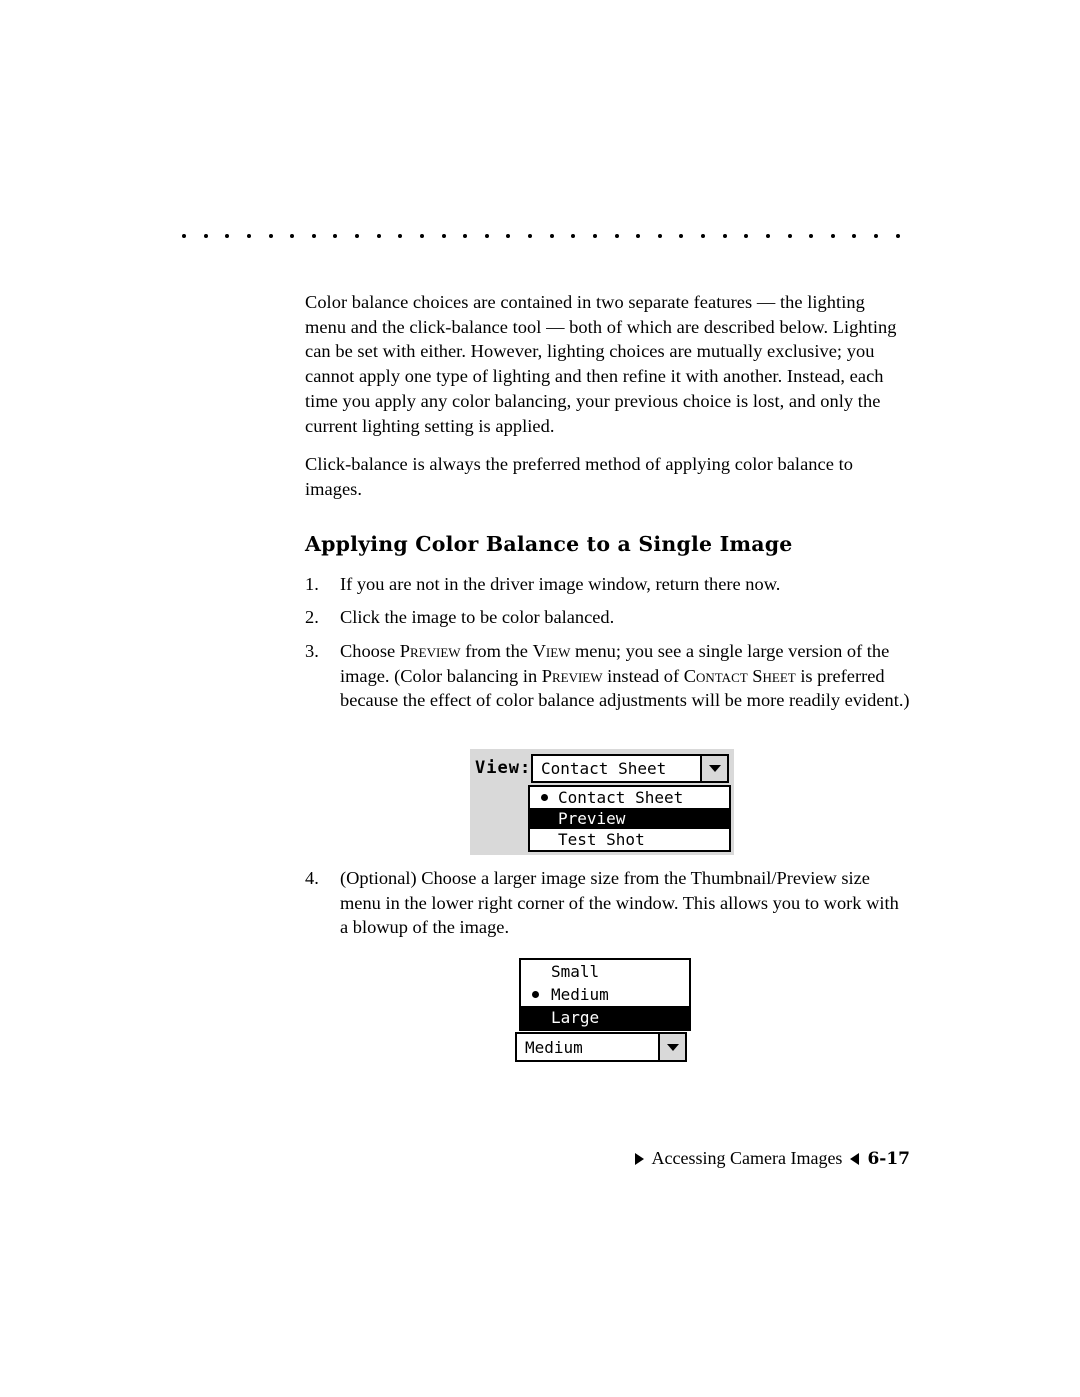  I want to click on menu-item-test-shot: Test Shot, so click(629, 839).